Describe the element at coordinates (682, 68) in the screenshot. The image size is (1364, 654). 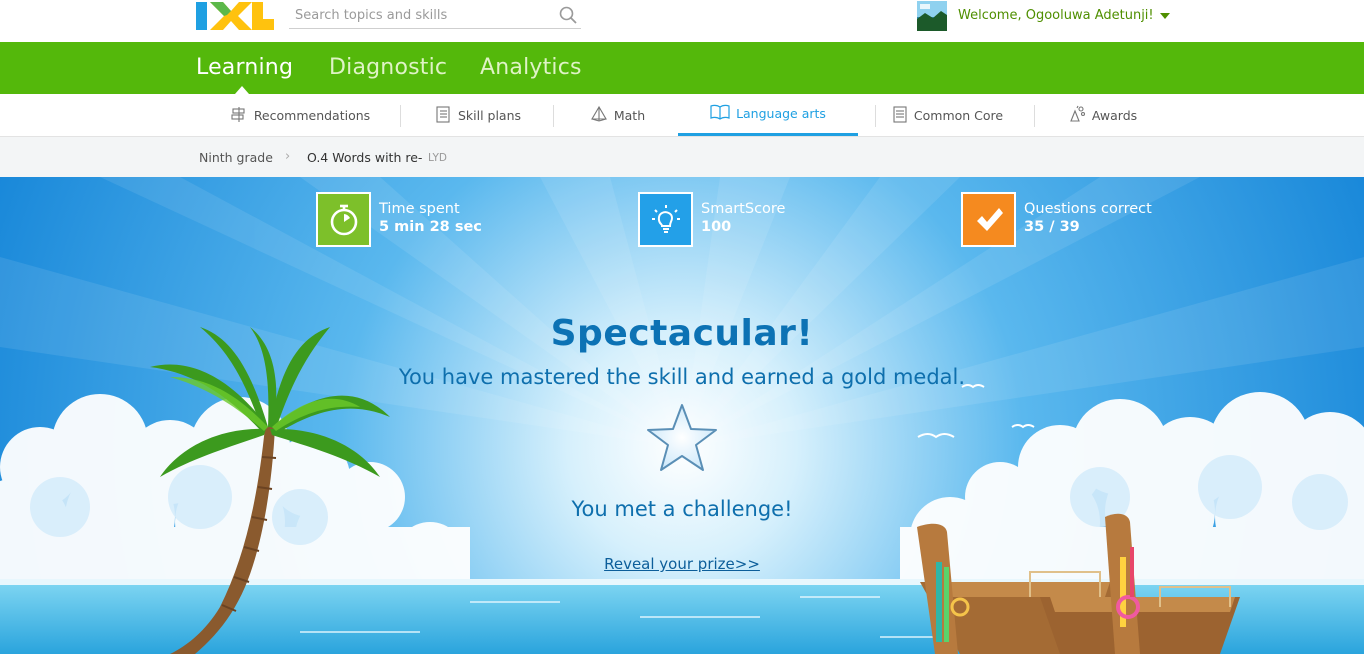
I see `main-nav: Learning Diagnostic Analytics` at that location.